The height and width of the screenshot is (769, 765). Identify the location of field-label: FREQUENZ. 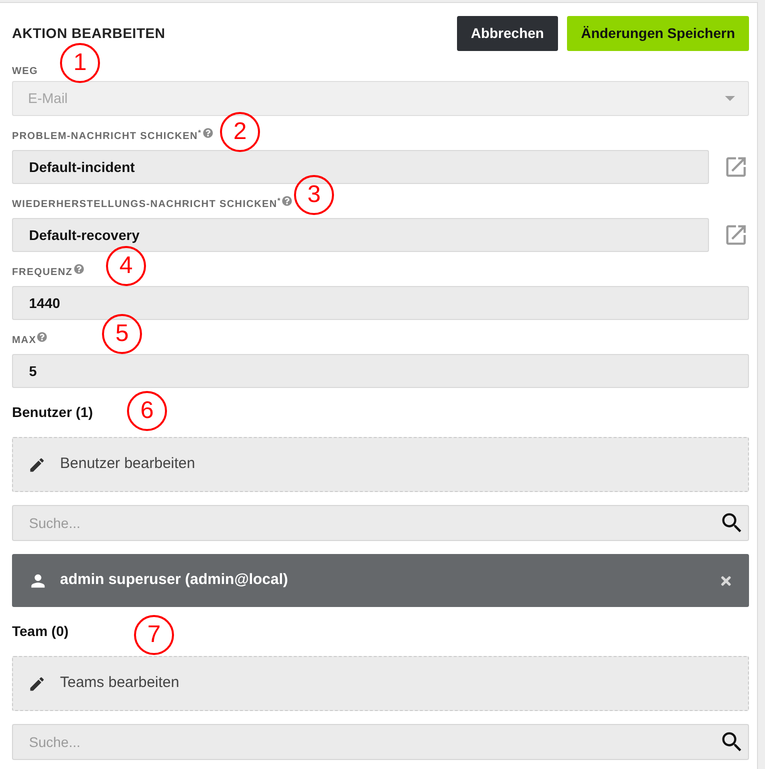
(42, 273).